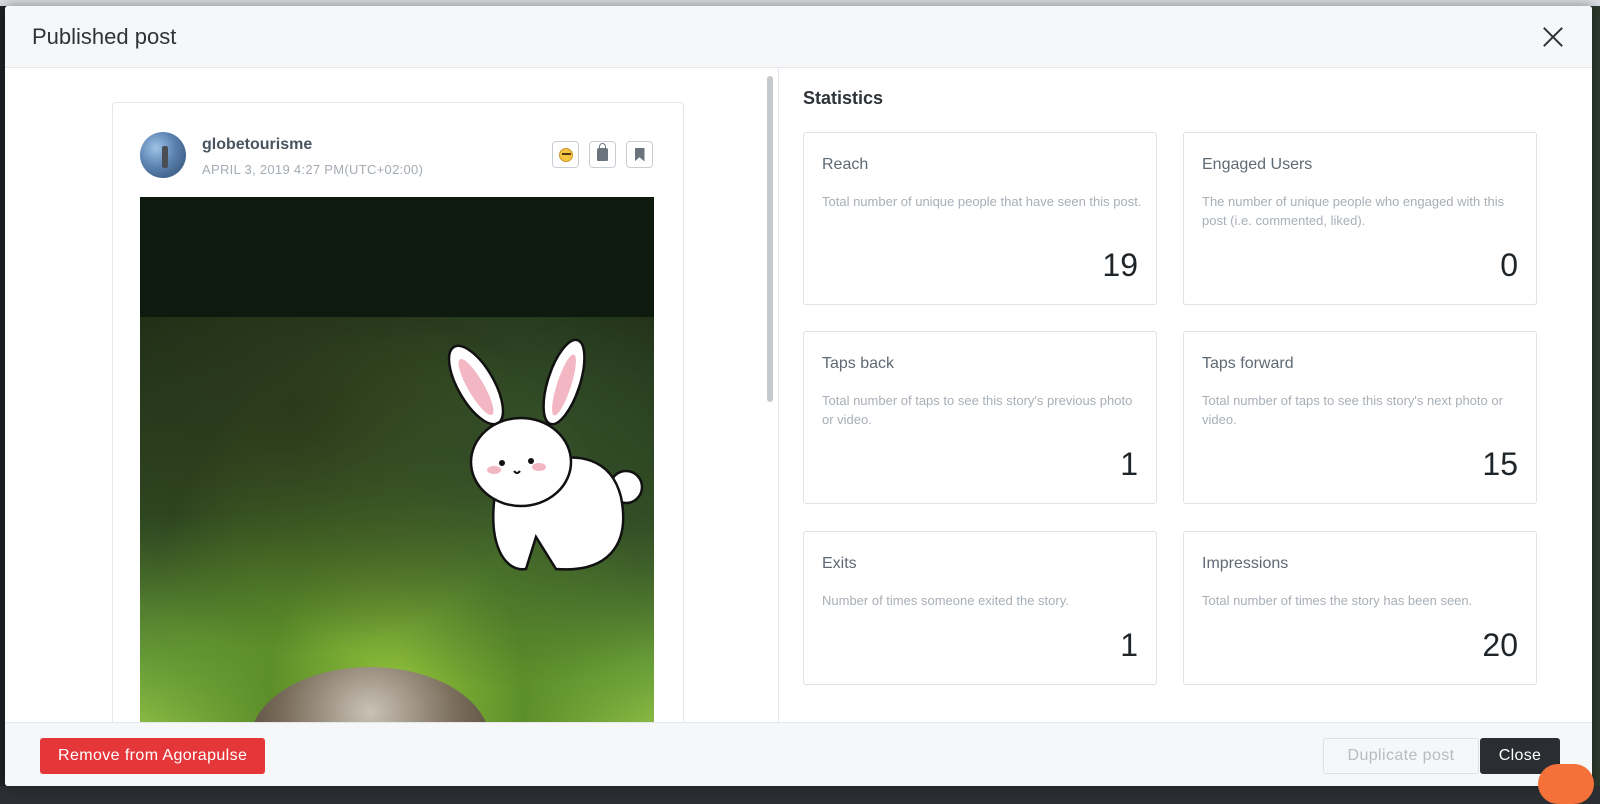  I want to click on stat-name: Engaged Users, so click(1257, 165).